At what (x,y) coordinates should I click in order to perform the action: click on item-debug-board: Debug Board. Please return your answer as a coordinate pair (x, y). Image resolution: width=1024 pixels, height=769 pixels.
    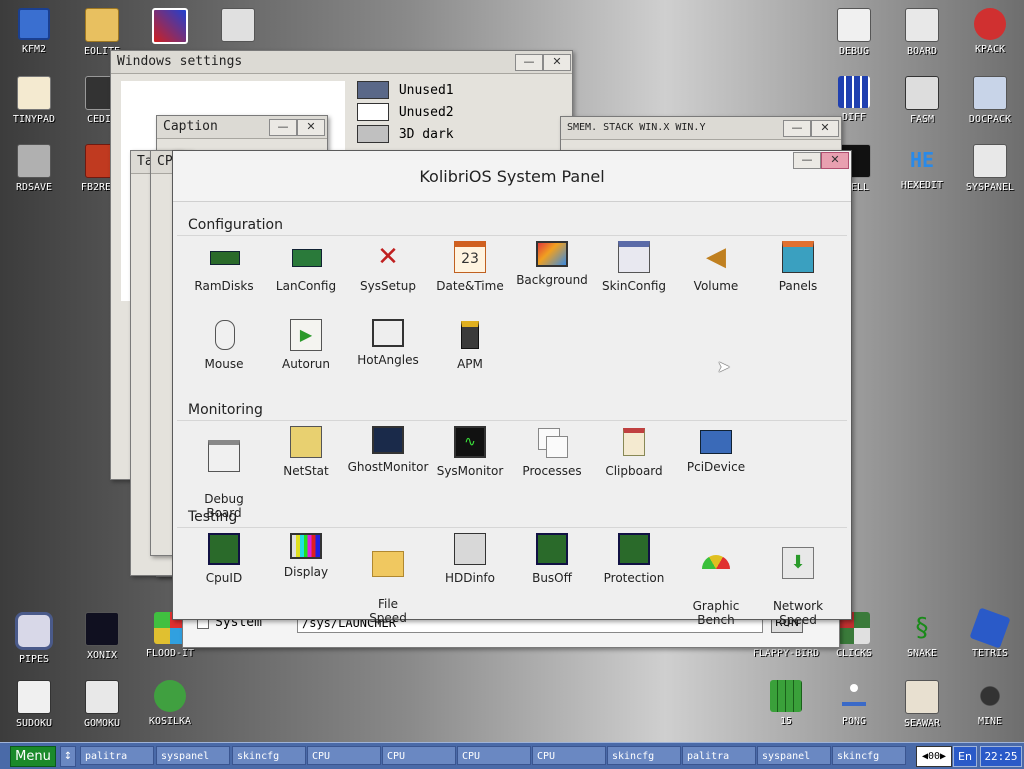
    Looking at the image, I should click on (224, 473).